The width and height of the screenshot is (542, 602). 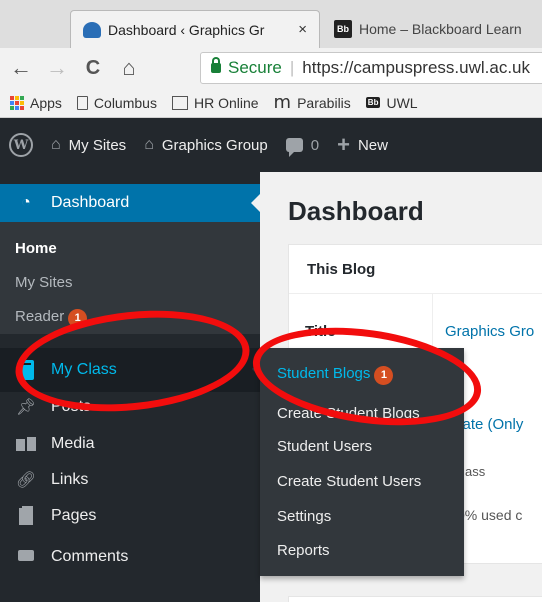 I want to click on wp-logo-menu: W, so click(x=21, y=145).